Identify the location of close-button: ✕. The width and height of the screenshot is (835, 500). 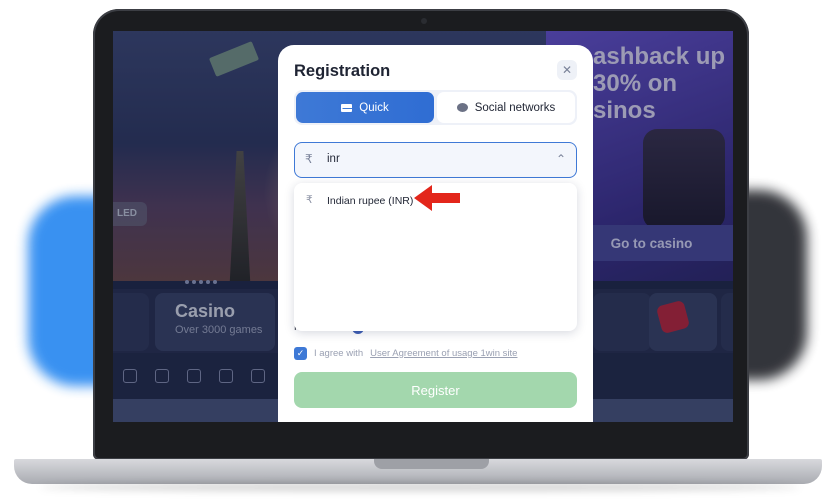
(567, 70).